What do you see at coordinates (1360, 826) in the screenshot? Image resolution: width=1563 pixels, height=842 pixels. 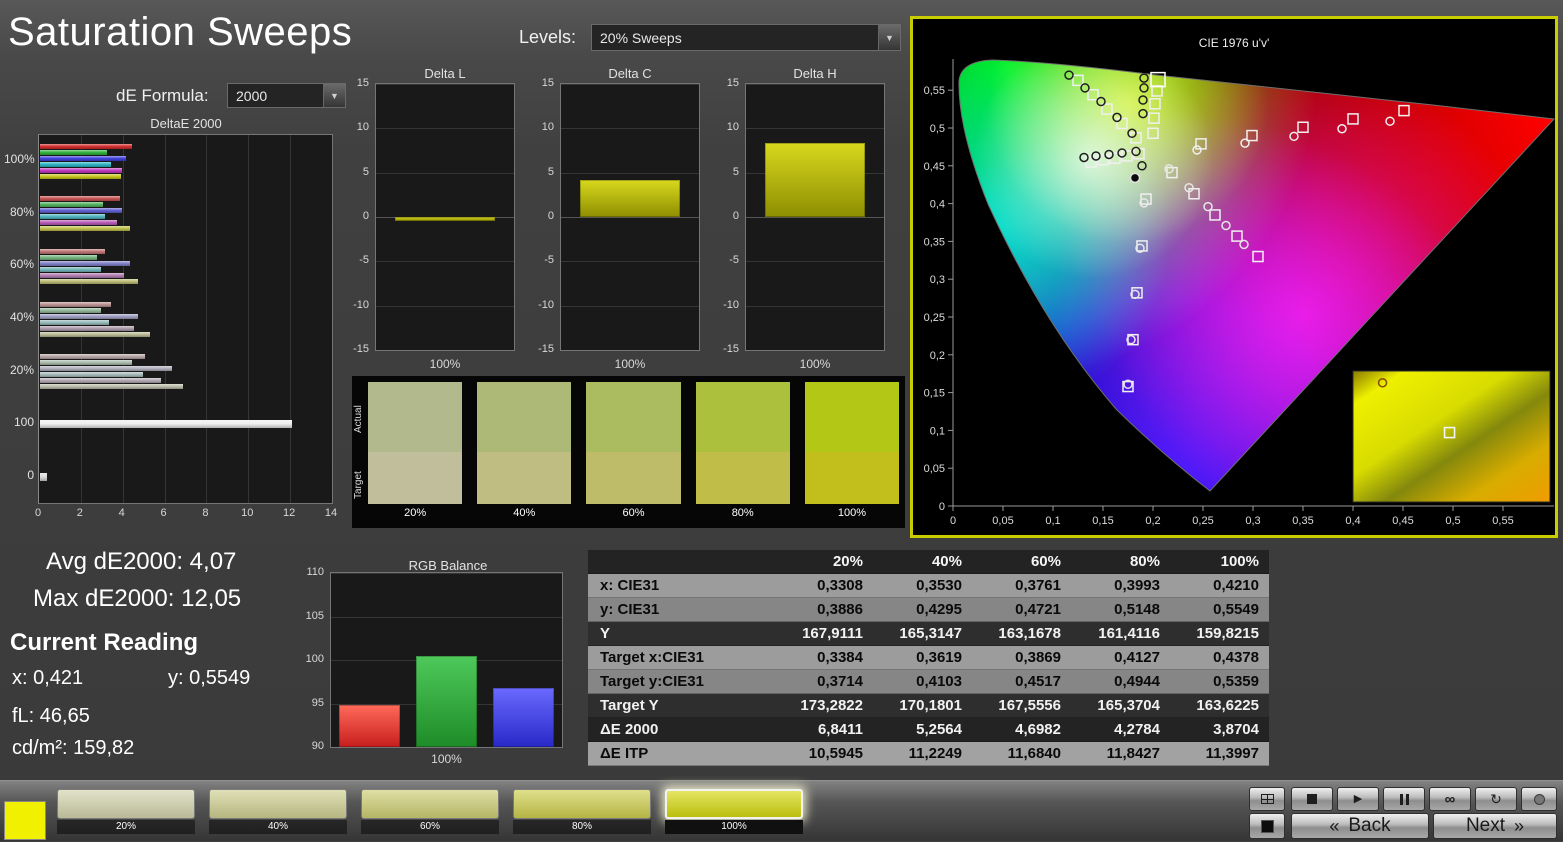 I see `back-button: « Back` at bounding box center [1360, 826].